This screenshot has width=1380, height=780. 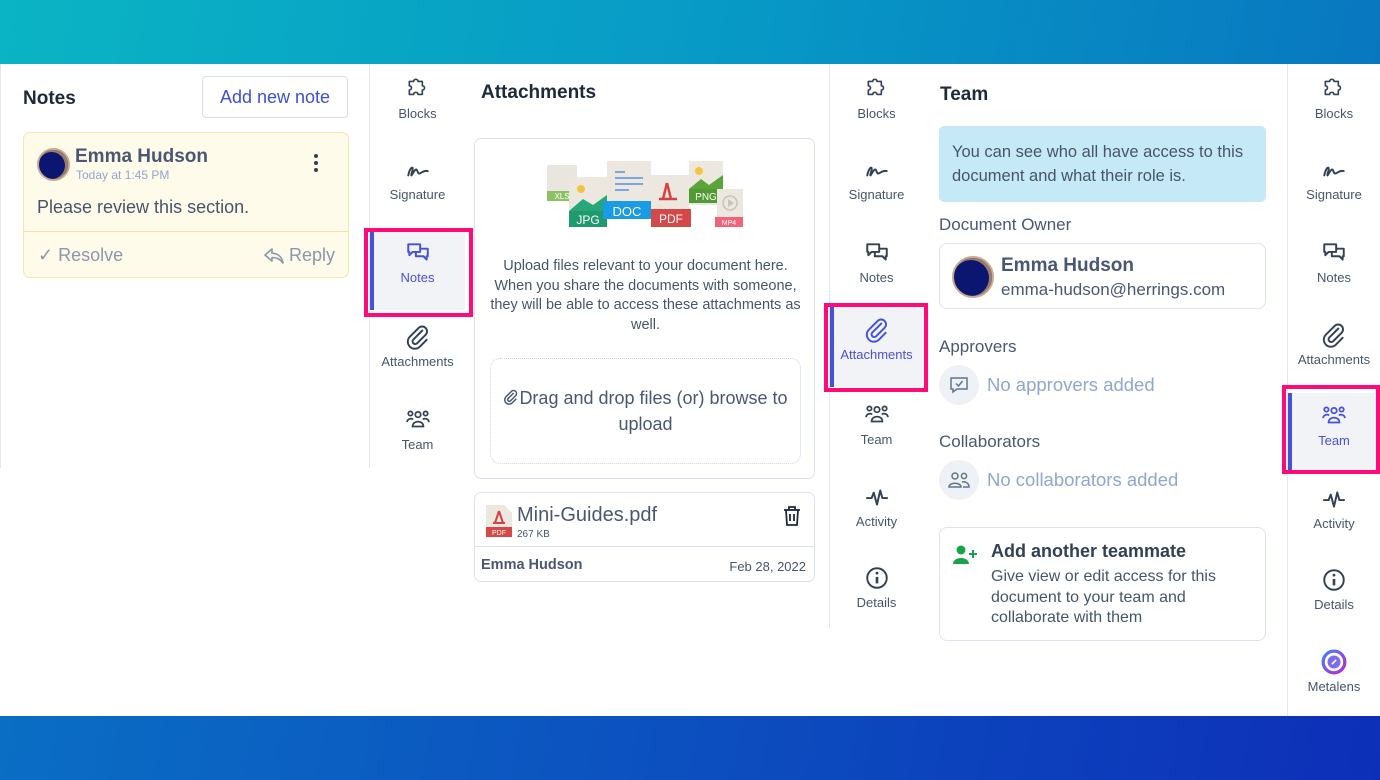 I want to click on owner-name: Emma Hudson, so click(x=1068, y=265).